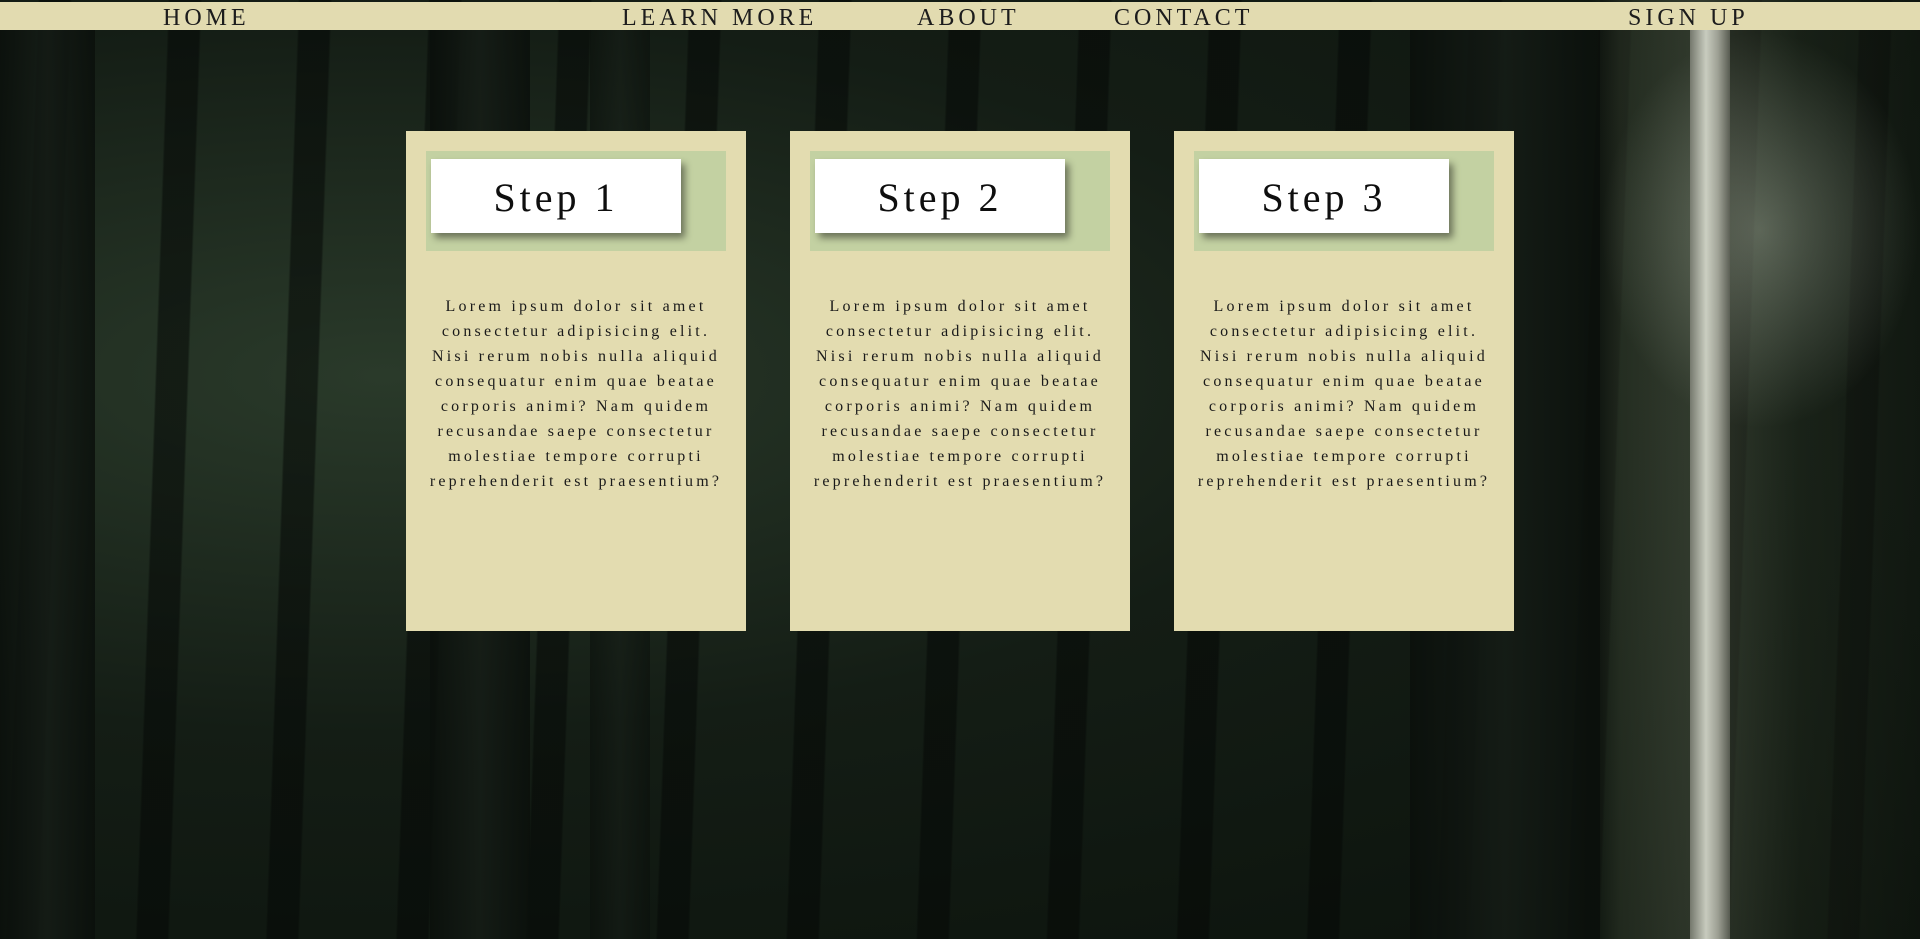  Describe the element at coordinates (940, 196) in the screenshot. I see `card-title: Step 2` at that location.